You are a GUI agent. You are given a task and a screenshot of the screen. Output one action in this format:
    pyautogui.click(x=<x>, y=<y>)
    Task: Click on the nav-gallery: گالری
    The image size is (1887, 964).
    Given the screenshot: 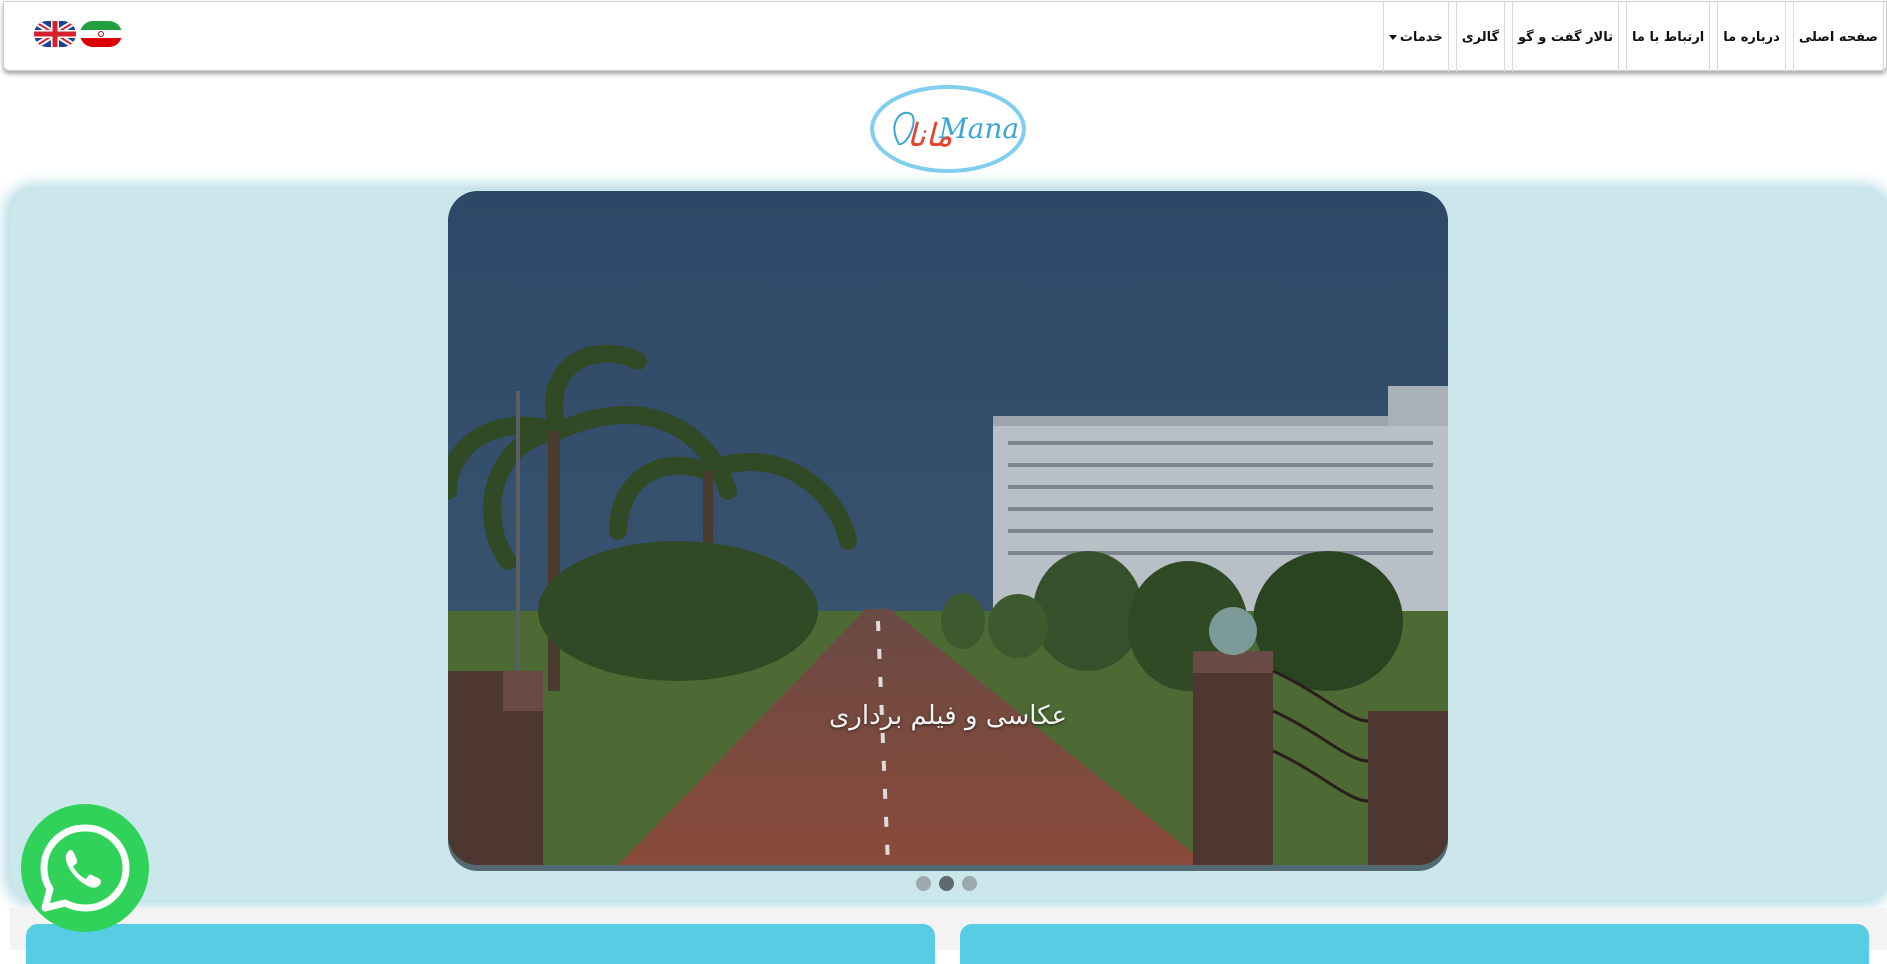 What is the action you would take?
    pyautogui.click(x=1480, y=37)
    